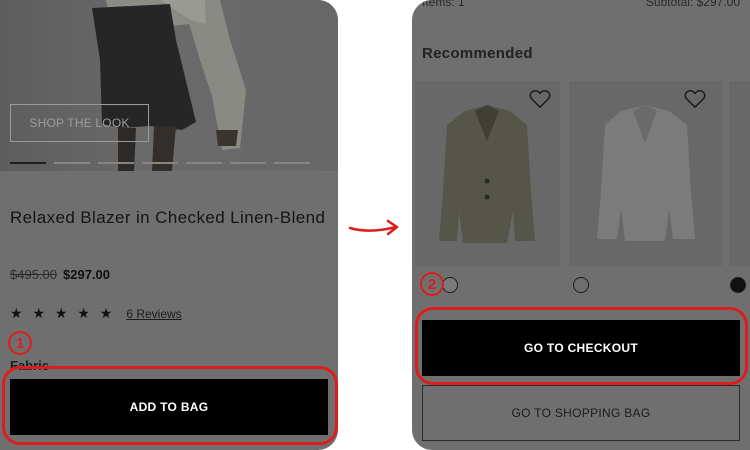 The height and width of the screenshot is (450, 750). What do you see at coordinates (581, 413) in the screenshot?
I see `go-to-shopping-bag-button: GO TO SHOPPING BAG` at bounding box center [581, 413].